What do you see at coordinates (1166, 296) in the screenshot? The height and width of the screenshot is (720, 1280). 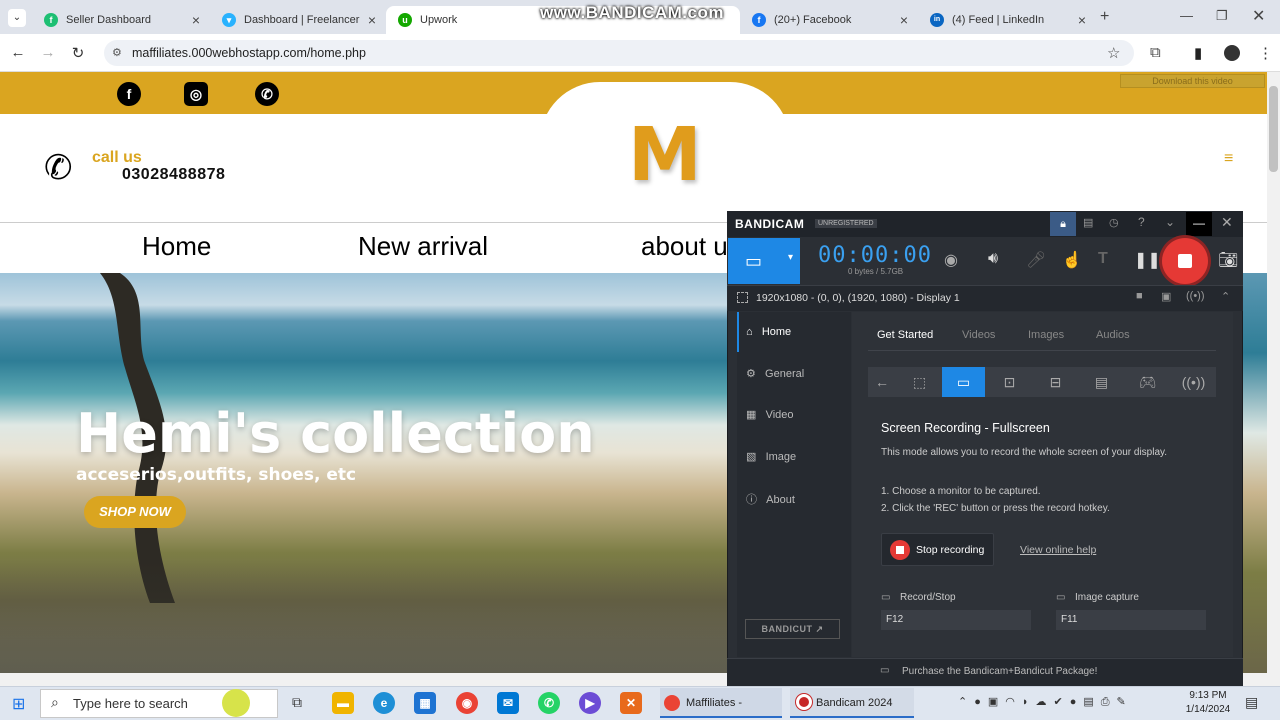 I see `image-icon: ▣` at bounding box center [1166, 296].